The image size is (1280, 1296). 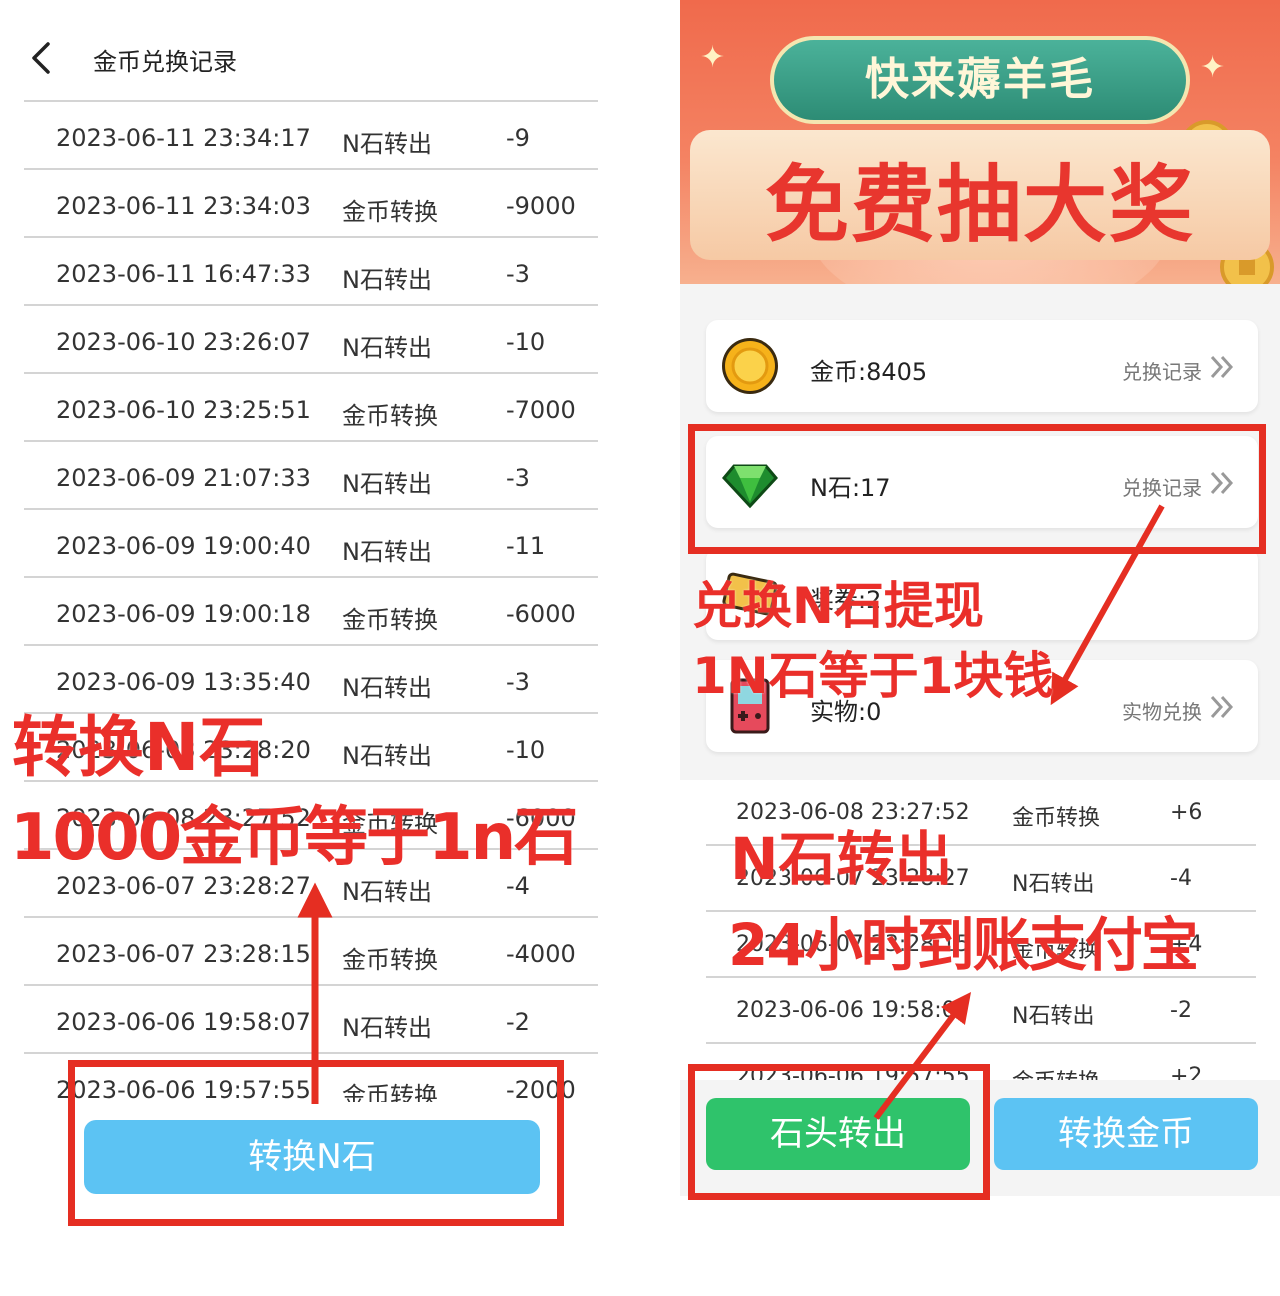 I want to click on annotation-right-line1: 兑换N石提现, so click(x=838, y=606).